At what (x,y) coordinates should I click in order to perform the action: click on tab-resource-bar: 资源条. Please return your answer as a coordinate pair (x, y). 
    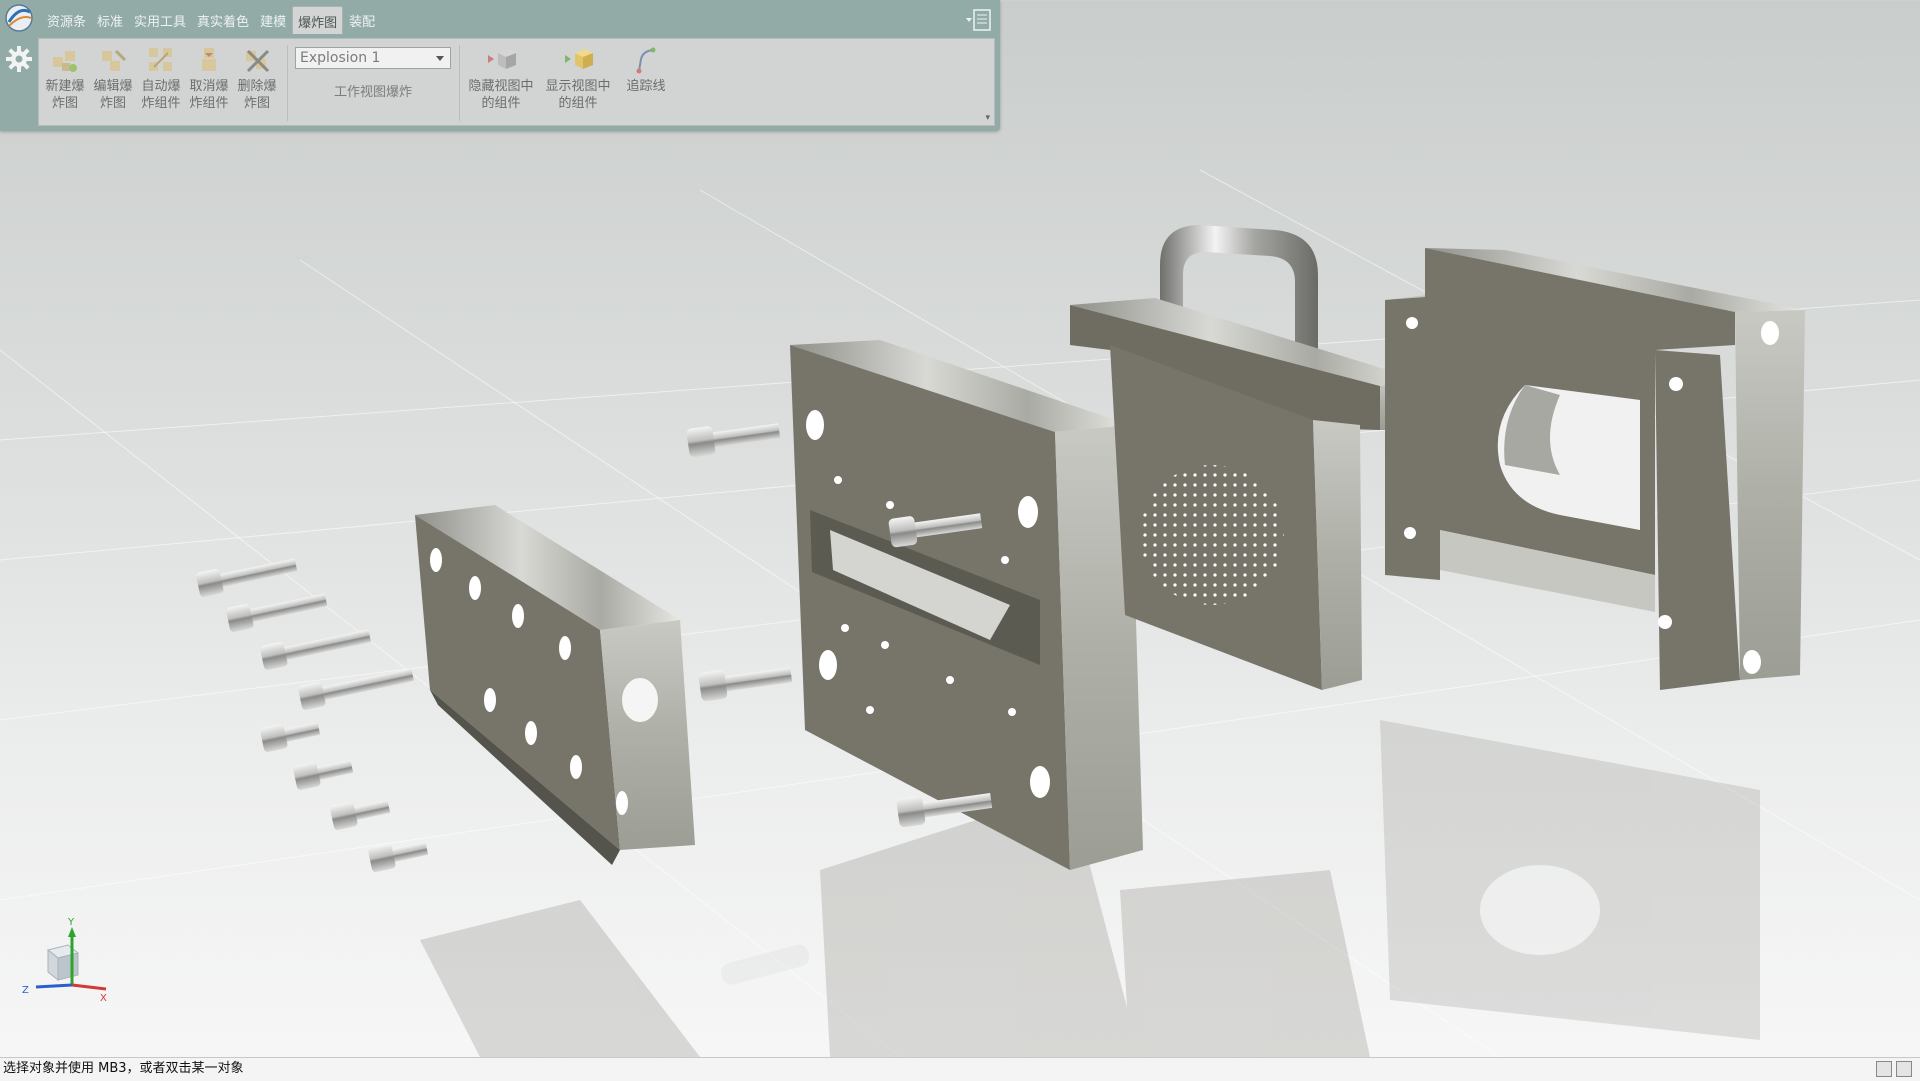
    Looking at the image, I should click on (66, 19).